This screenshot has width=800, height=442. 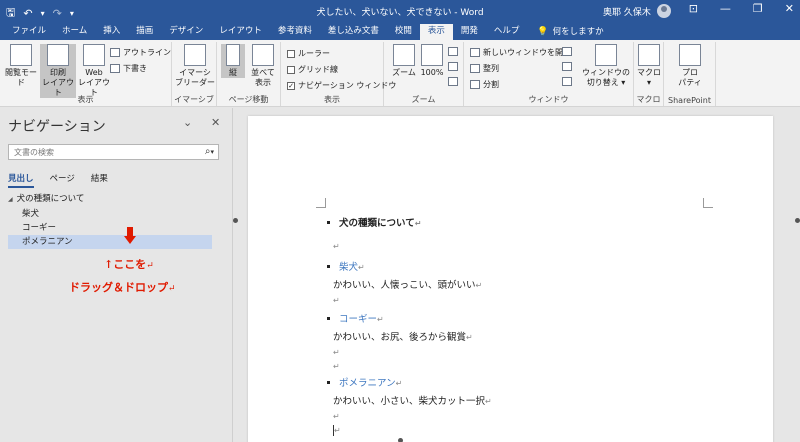 What do you see at coordinates (355, 318) in the screenshot?
I see `doc-section-title: コーギー↵` at bounding box center [355, 318].